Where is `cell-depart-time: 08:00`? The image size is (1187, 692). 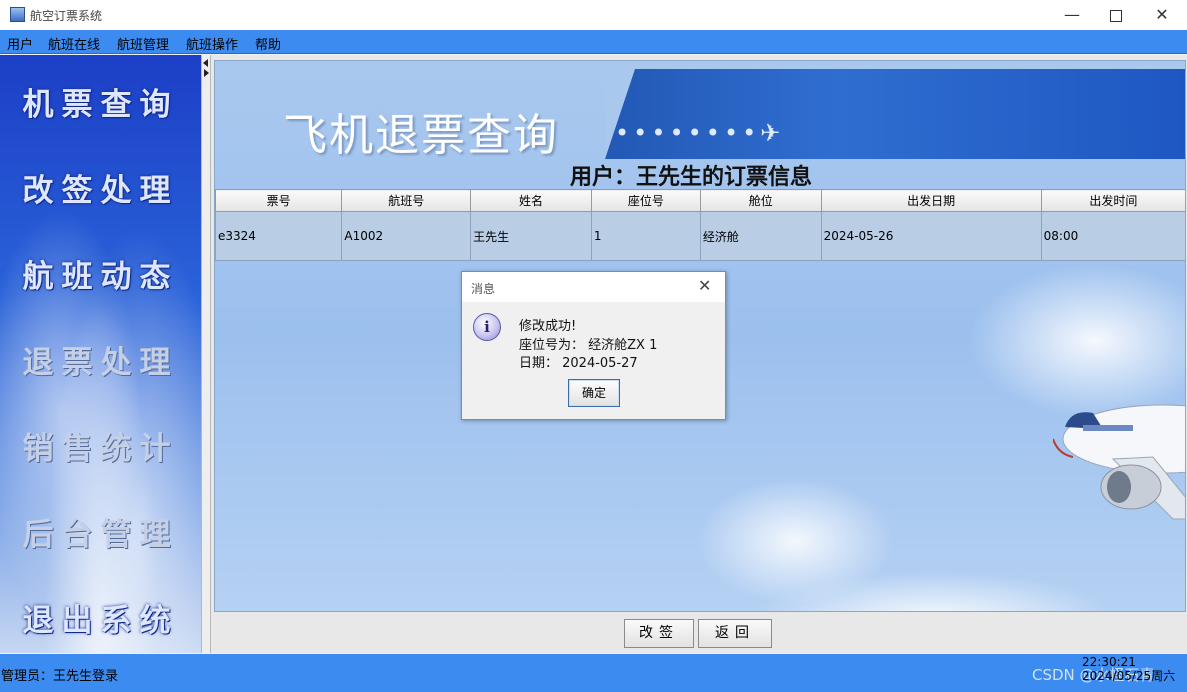
cell-depart-time: 08:00 is located at coordinates (1112, 236).